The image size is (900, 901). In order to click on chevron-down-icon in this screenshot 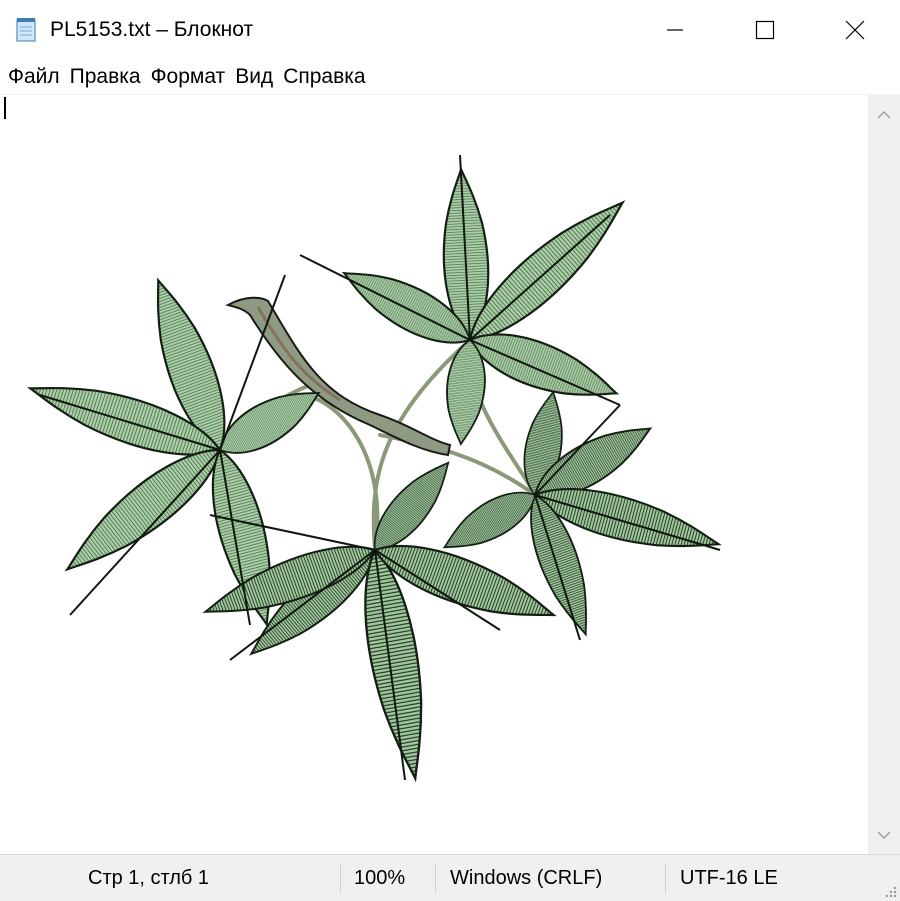, I will do `click(884, 835)`.